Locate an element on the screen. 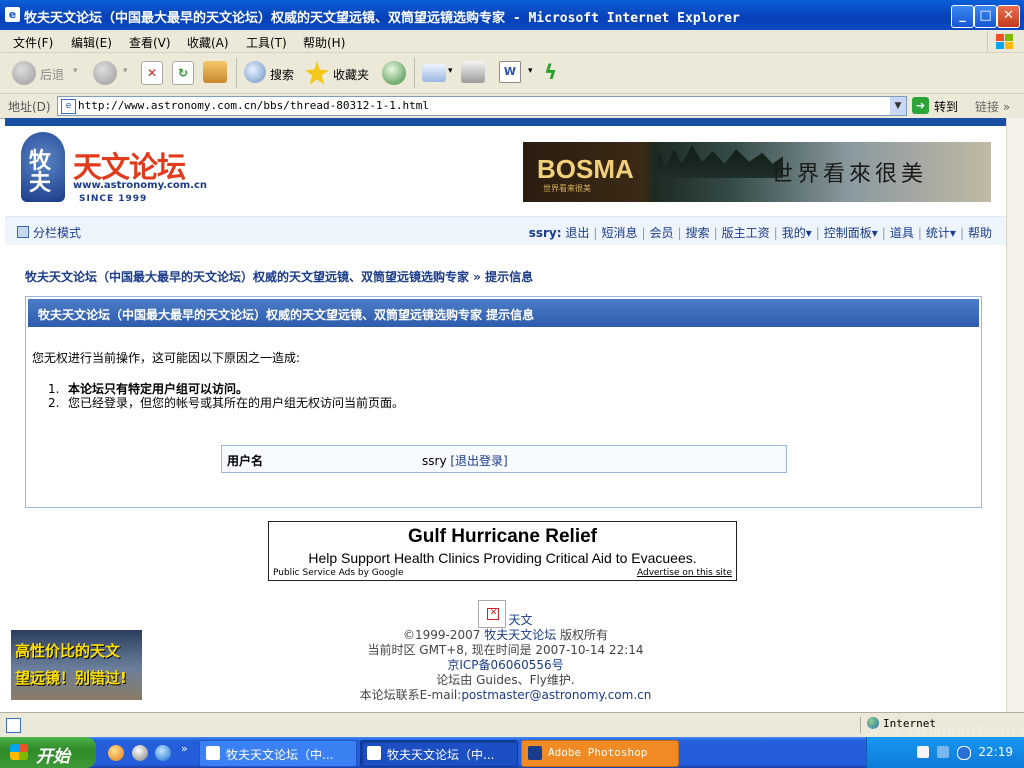  quicklaunch-media-icon is located at coordinates (140, 753).